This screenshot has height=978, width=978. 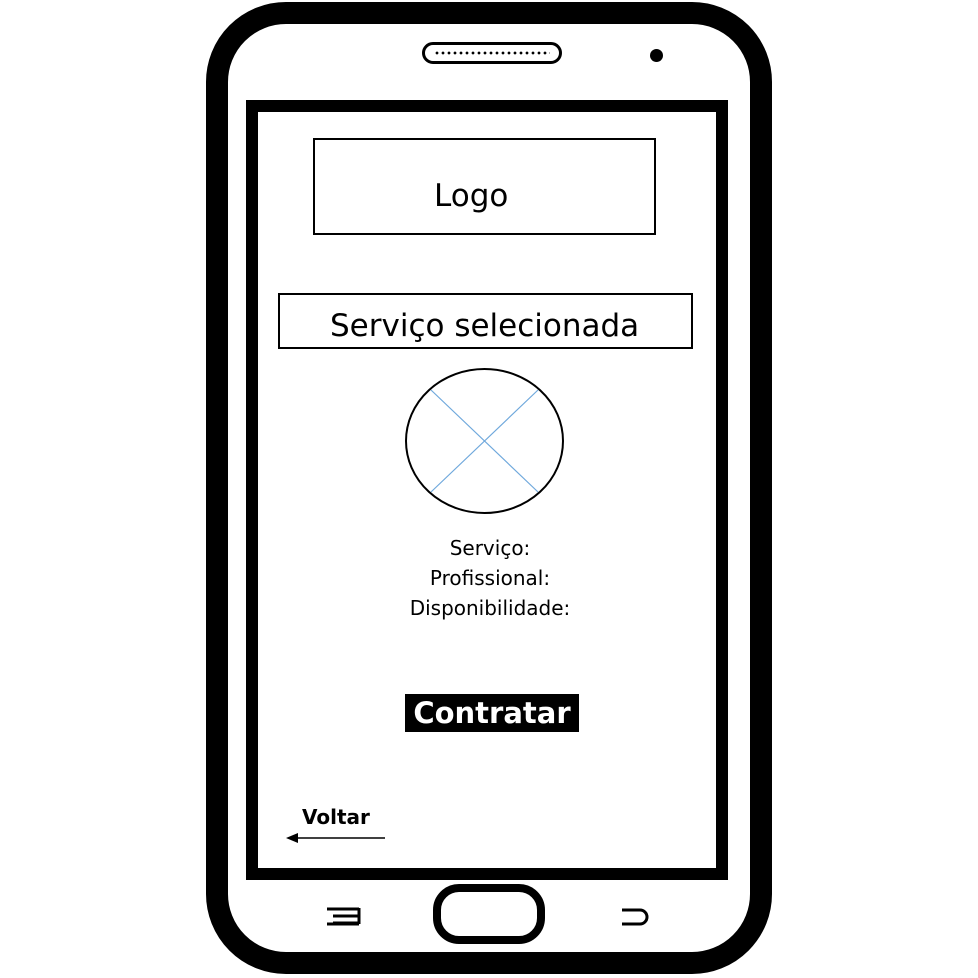 I want to click on speaker-dots, so click(x=492, y=53).